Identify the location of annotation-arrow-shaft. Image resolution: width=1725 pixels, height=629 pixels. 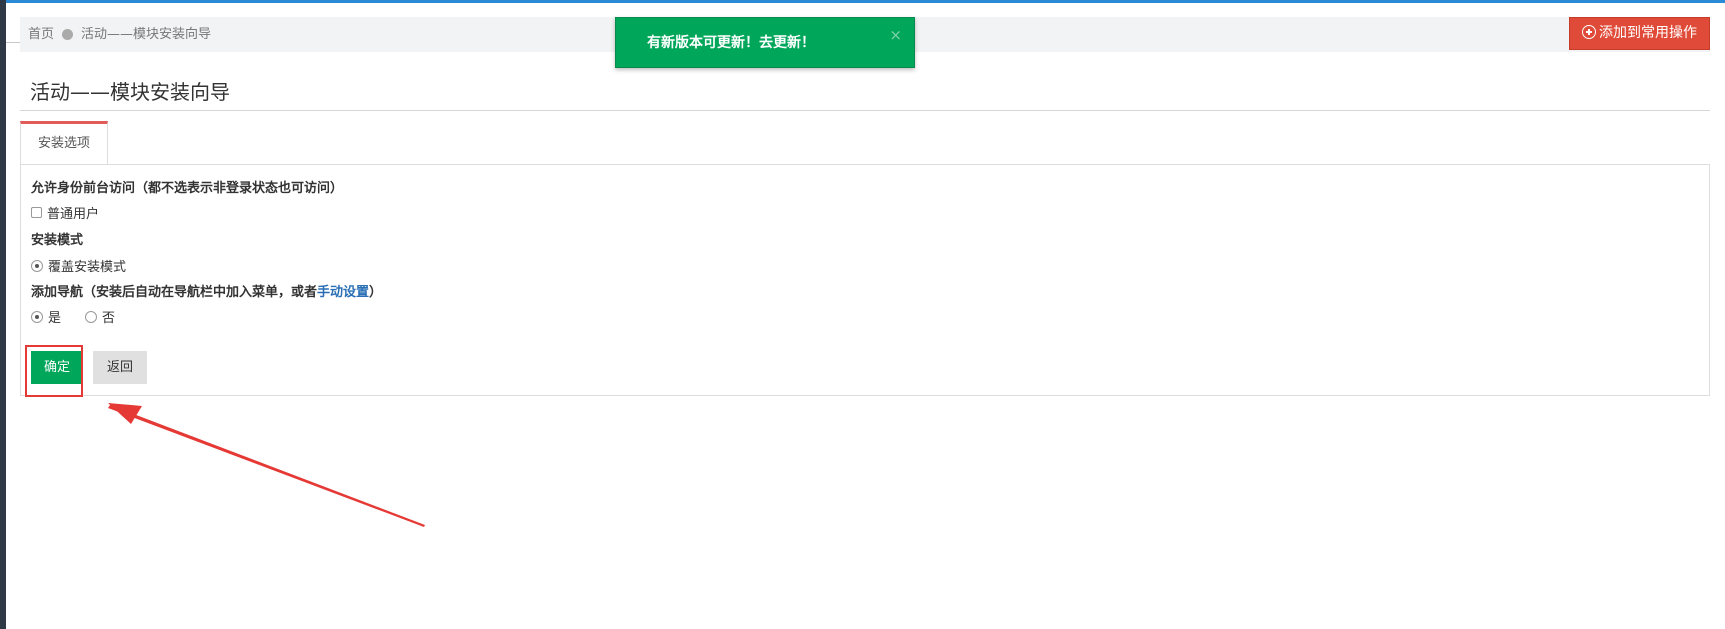
(266, 466).